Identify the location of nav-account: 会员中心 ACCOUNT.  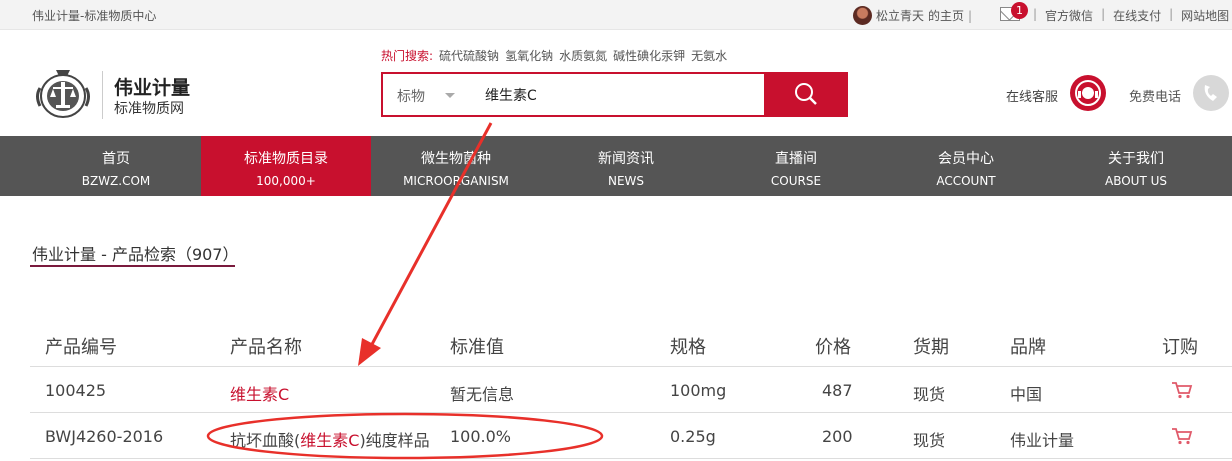
(966, 166).